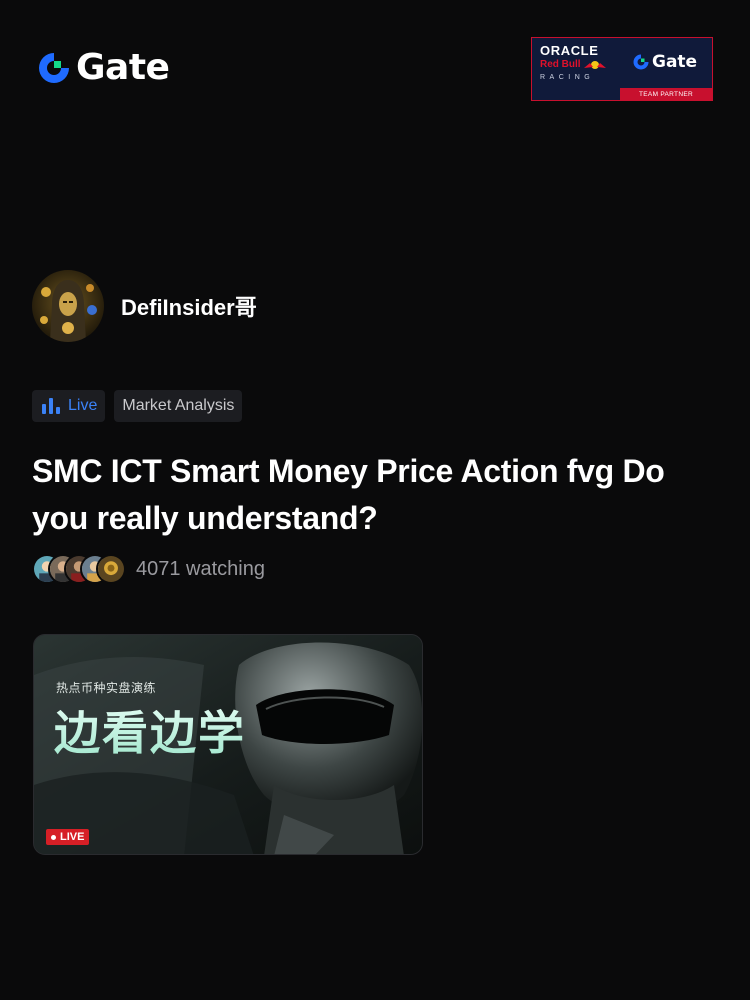  What do you see at coordinates (567, 77) in the screenshot?
I see `racing-text: RACING` at bounding box center [567, 77].